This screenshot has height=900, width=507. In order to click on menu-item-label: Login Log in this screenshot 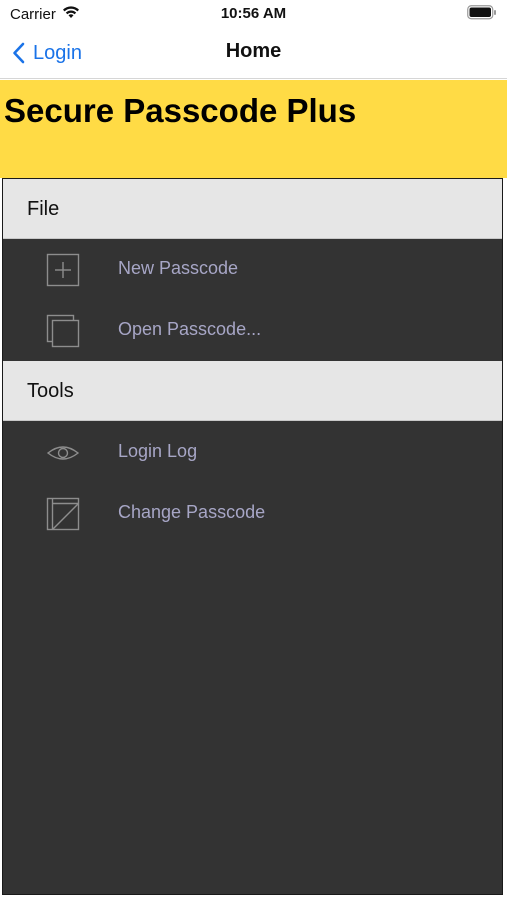, I will do `click(158, 451)`.